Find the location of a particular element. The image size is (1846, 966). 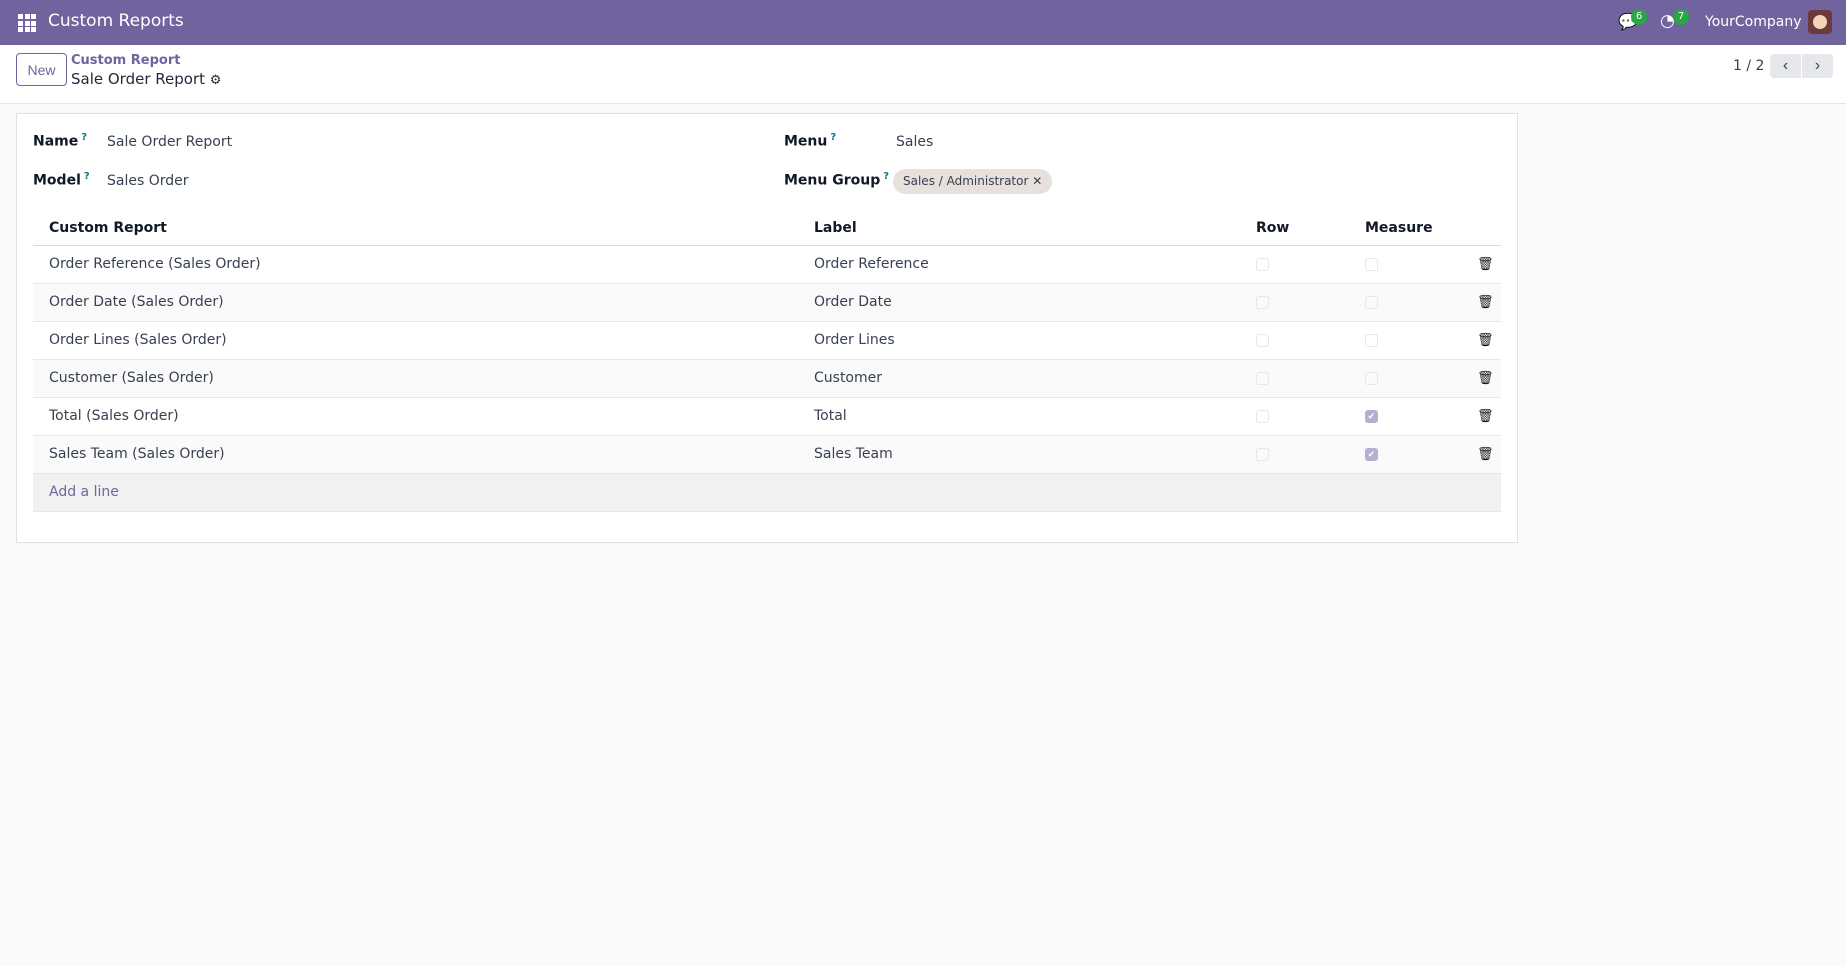

table-row: Order Lines (Sales Order) Order Lines 🗑 is located at coordinates (767, 340).